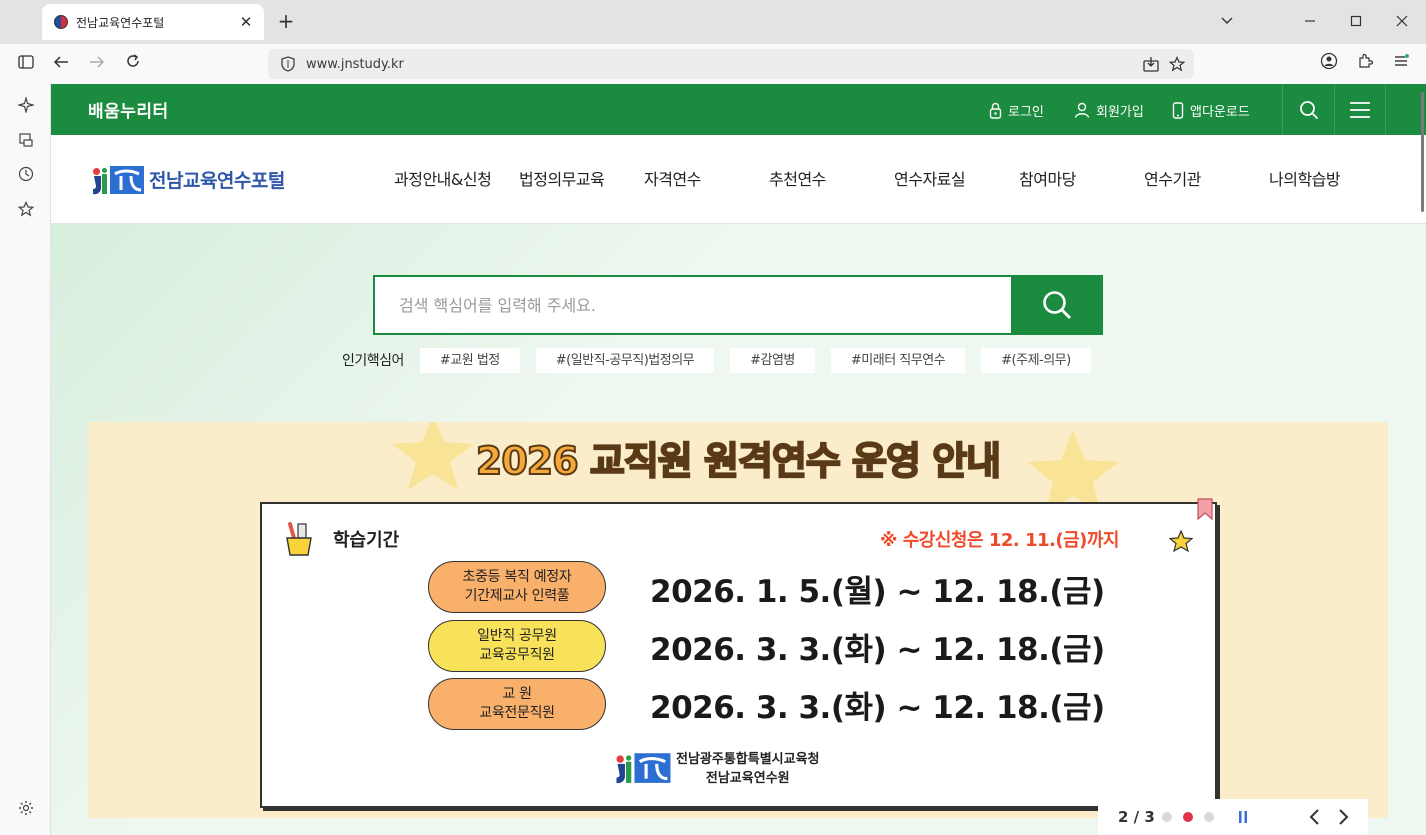  I want to click on nav-community: 참여마당, so click(1047, 178).